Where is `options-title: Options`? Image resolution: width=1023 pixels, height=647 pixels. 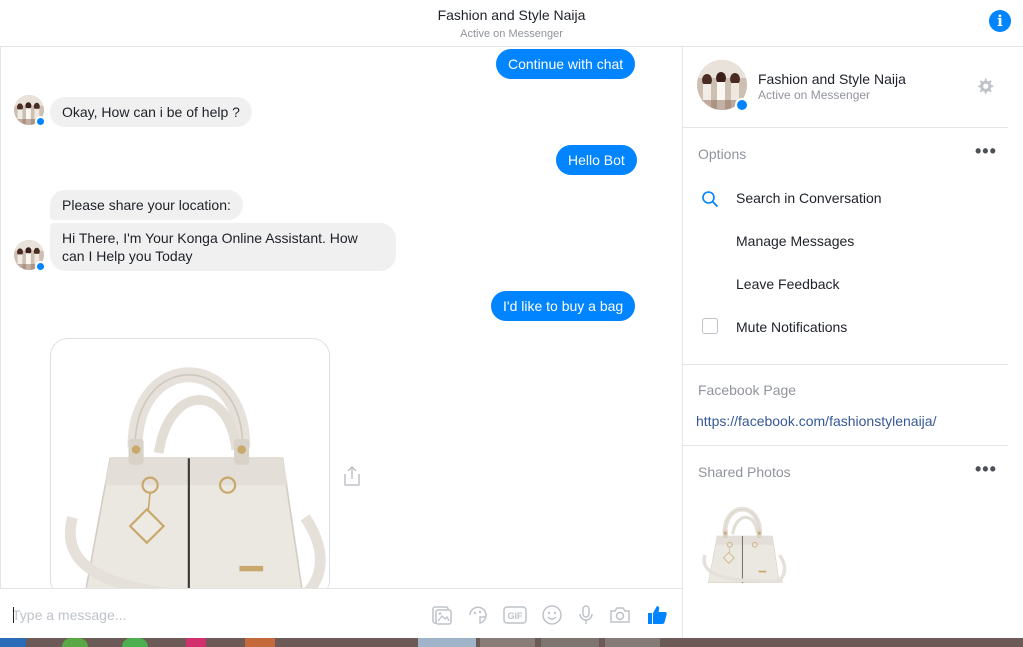
options-title: Options is located at coordinates (722, 154).